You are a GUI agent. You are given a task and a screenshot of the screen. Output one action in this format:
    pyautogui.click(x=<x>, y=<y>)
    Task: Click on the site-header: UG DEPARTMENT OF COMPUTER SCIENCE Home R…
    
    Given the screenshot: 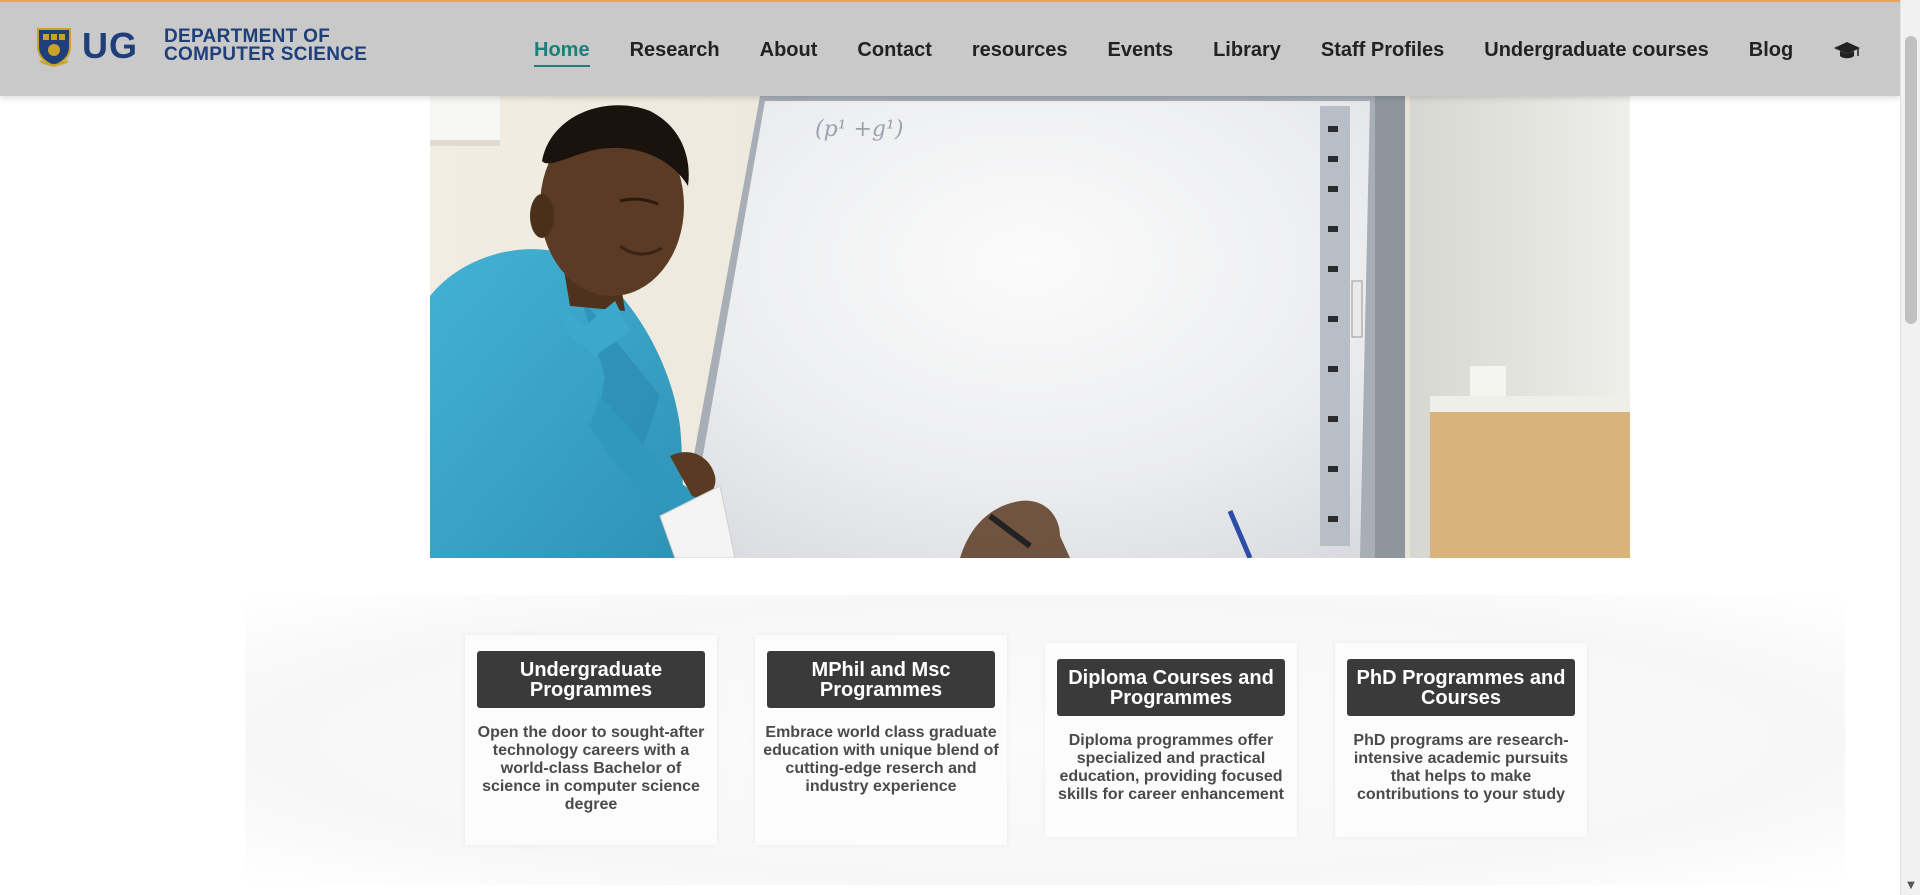 What is the action you would take?
    pyautogui.click(x=950, y=48)
    